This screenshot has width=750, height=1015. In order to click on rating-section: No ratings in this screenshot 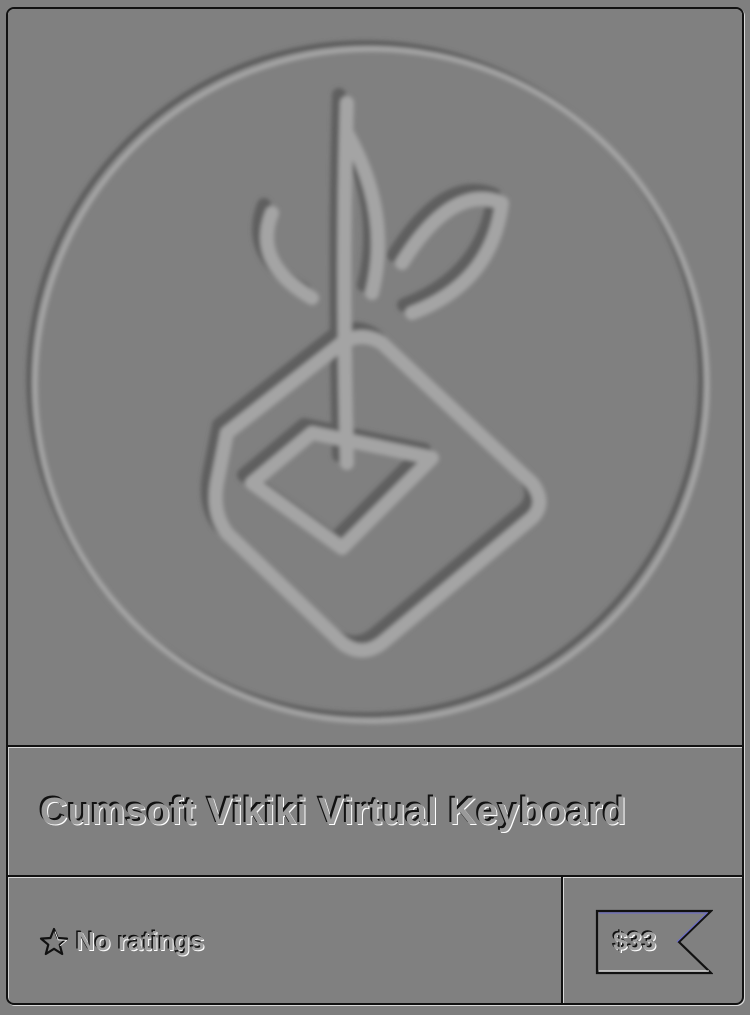, I will do `click(285, 940)`.